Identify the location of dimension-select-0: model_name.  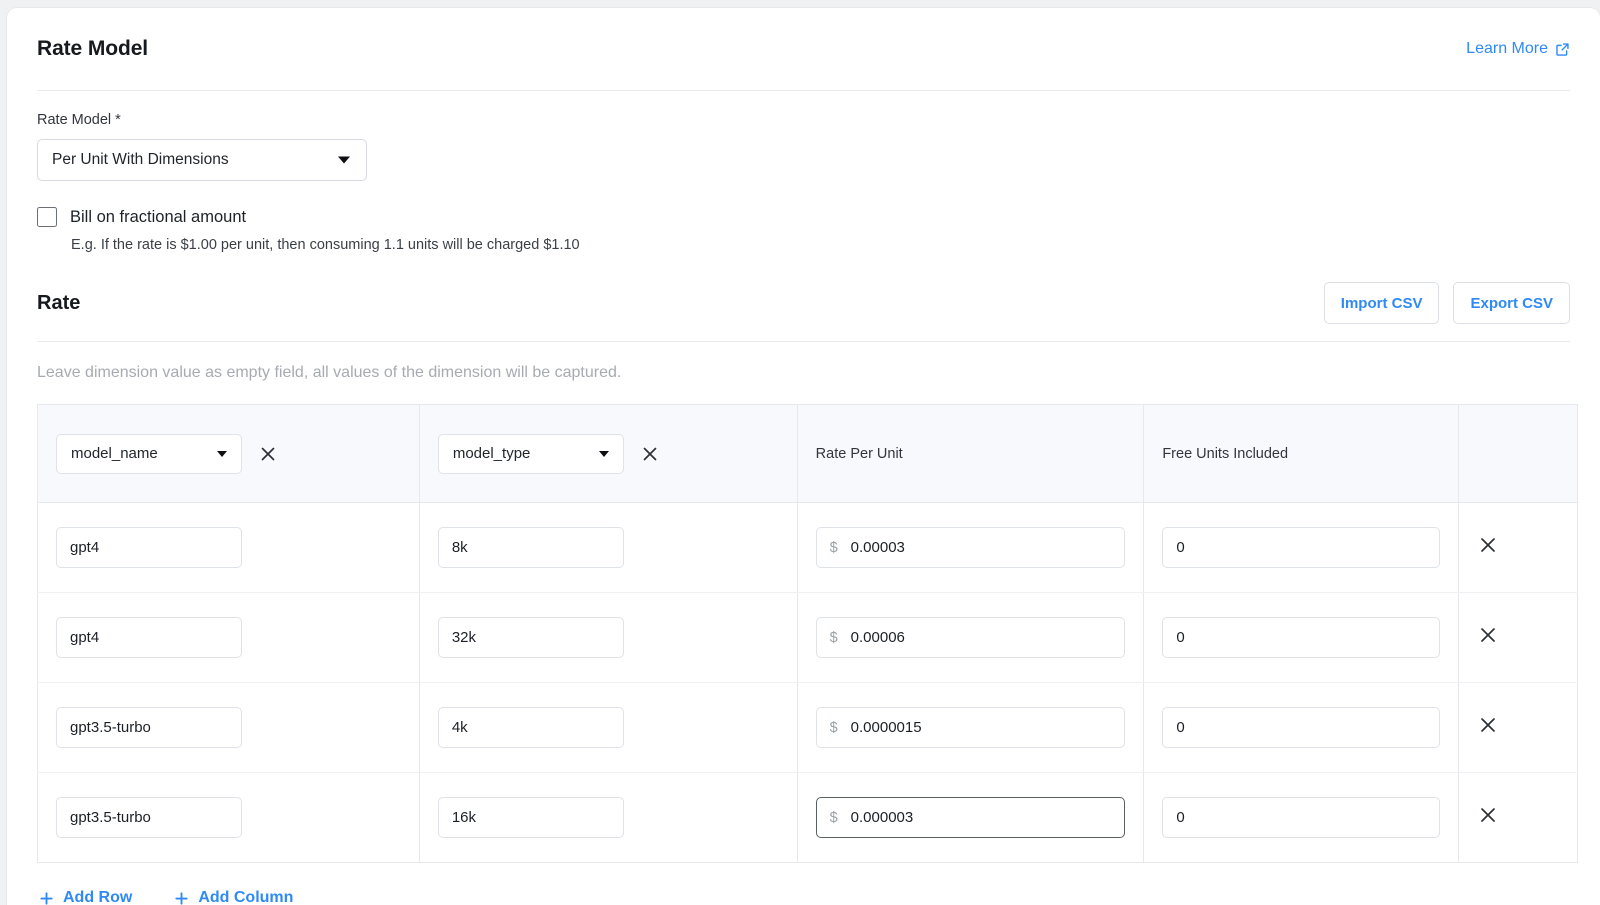
(149, 453).